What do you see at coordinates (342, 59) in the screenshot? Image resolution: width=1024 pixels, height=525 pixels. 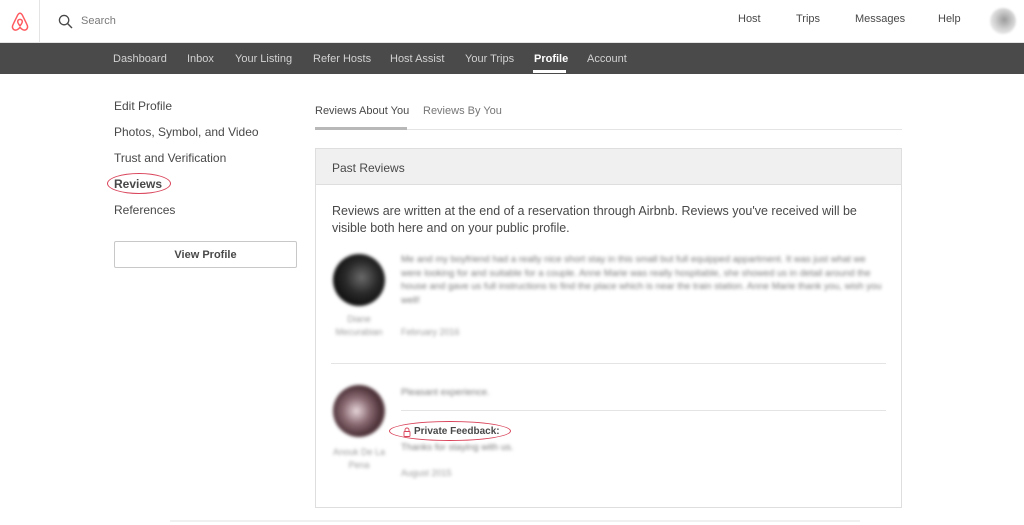 I see `subnav-refer-hosts: Refer Hosts` at bounding box center [342, 59].